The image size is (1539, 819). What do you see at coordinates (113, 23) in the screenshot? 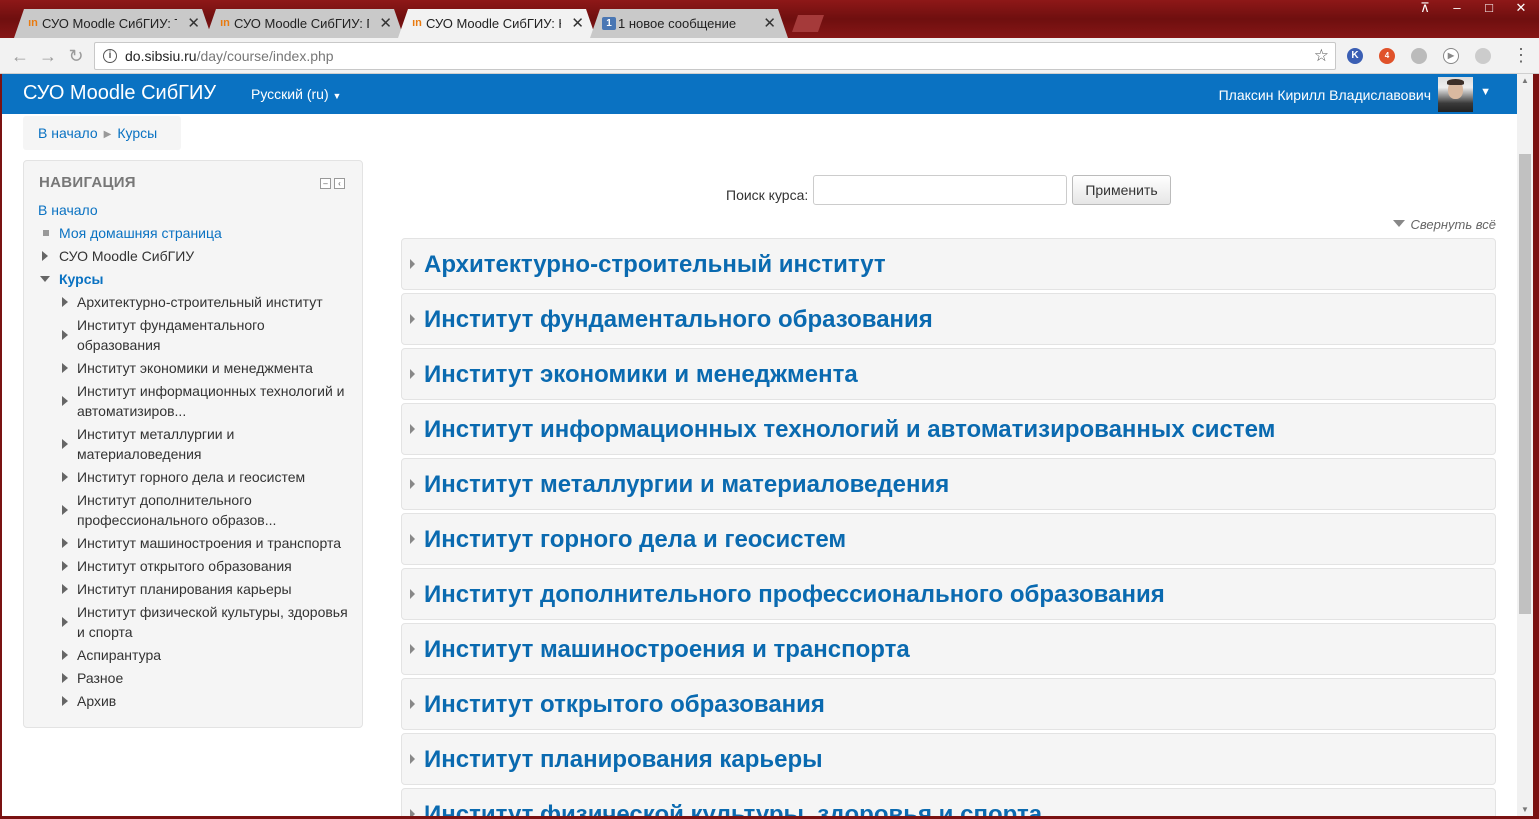
I see `browser-tab-1: ın СУО Moodle СибГИУ: Те ✕` at bounding box center [113, 23].